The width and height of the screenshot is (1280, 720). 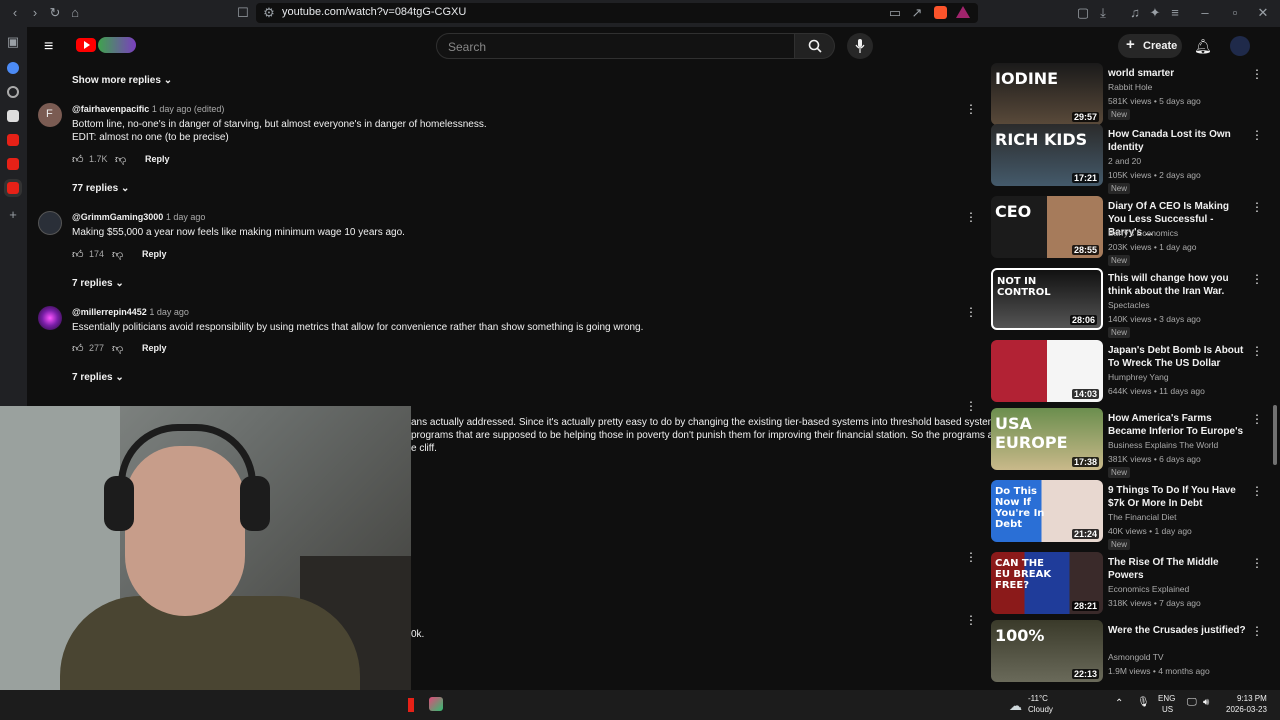 I want to click on network-icon: 🖵︎, so click(x=1192, y=702).